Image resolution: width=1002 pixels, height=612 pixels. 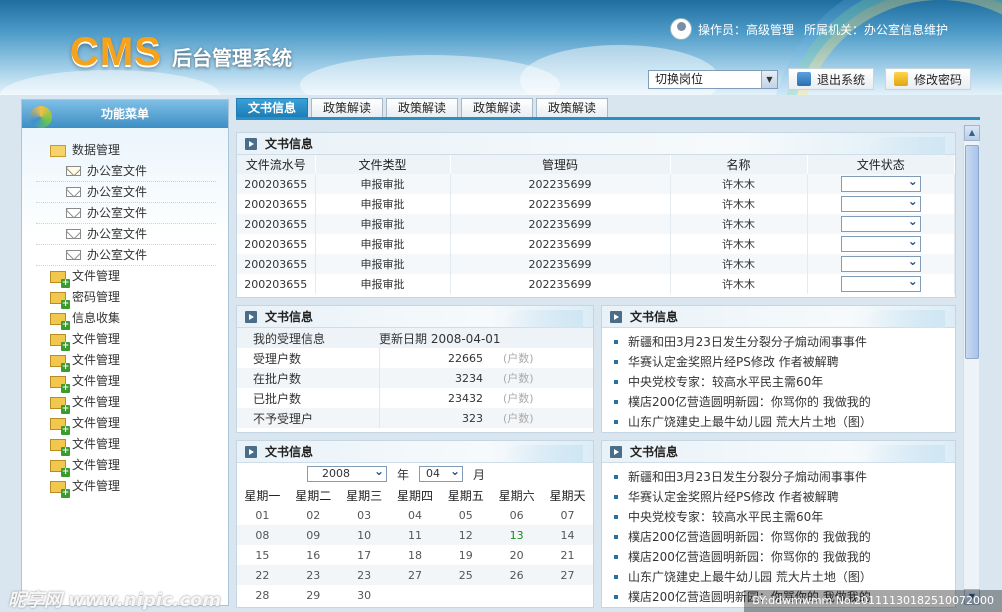 What do you see at coordinates (262, 535) in the screenshot?
I see `calendar-day: 08` at bounding box center [262, 535].